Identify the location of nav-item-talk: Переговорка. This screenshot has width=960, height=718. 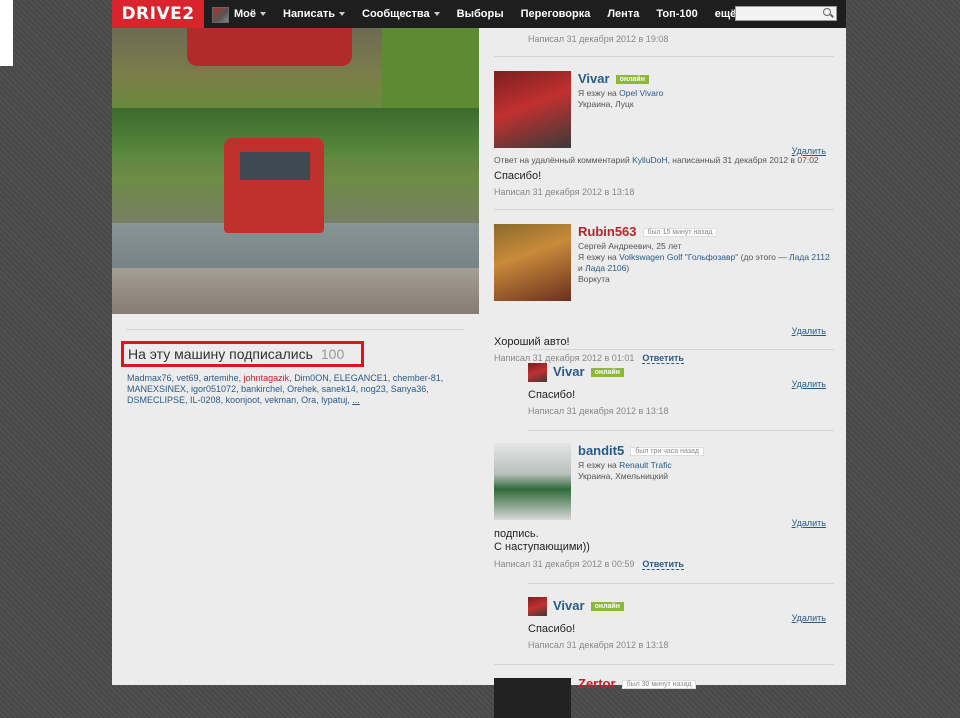
(556, 14).